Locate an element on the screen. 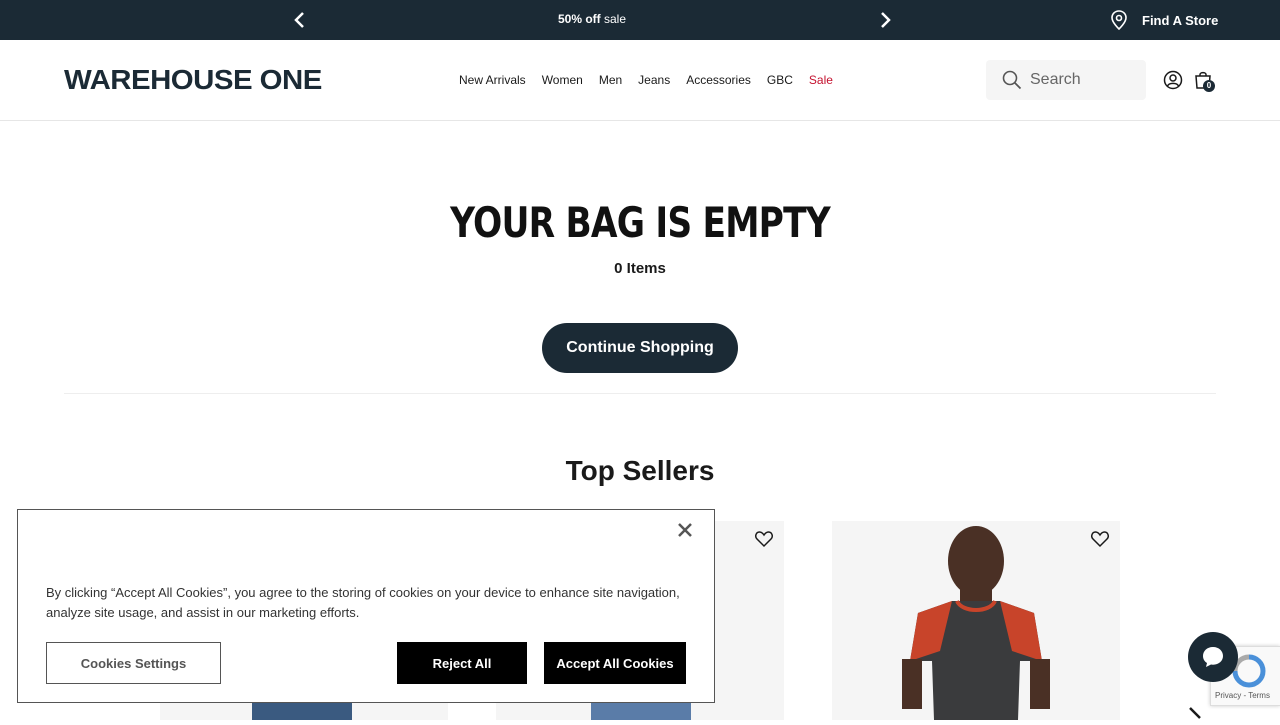  chat-icon is located at coordinates (1213, 657).